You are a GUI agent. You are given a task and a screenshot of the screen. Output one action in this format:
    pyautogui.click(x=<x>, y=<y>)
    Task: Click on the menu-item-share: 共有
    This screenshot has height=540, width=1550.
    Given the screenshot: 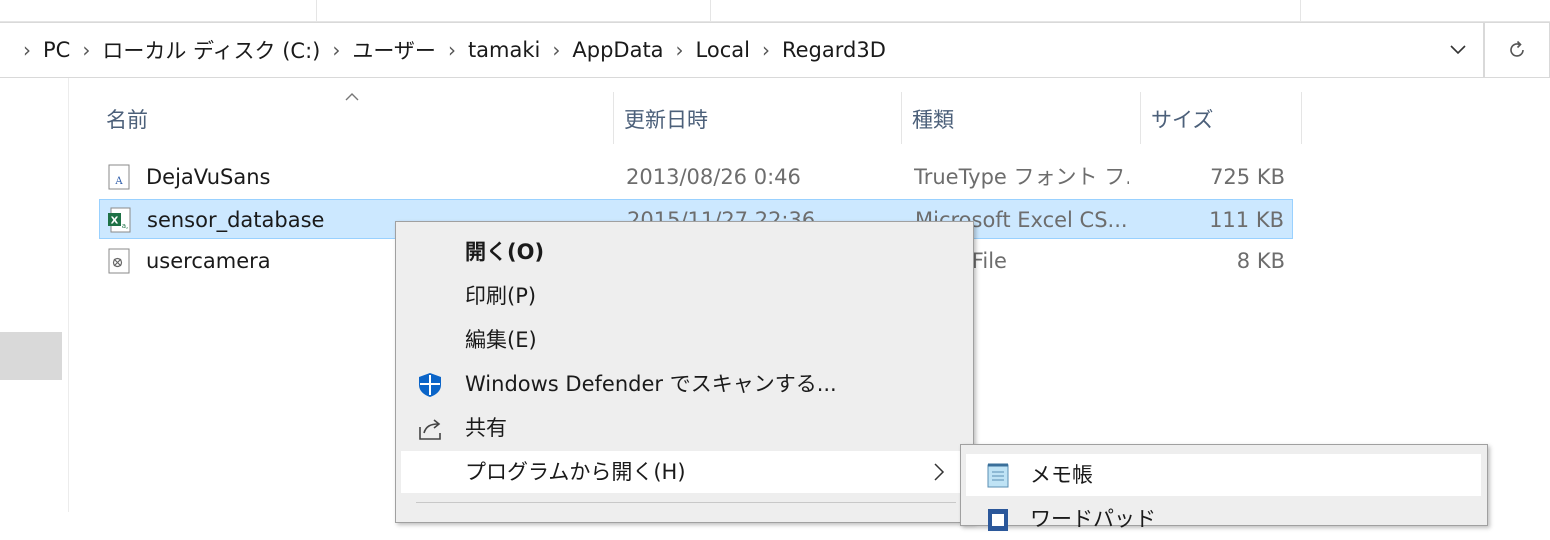 What is the action you would take?
    pyautogui.click(x=684, y=428)
    